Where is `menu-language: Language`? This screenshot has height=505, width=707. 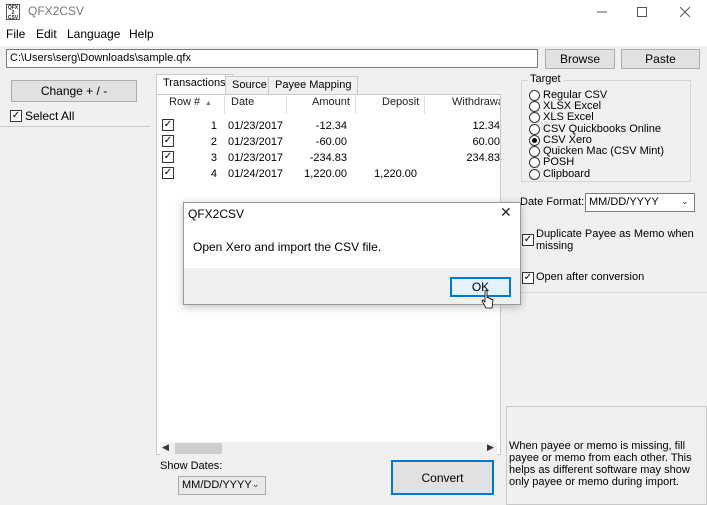 menu-language: Language is located at coordinates (93, 34).